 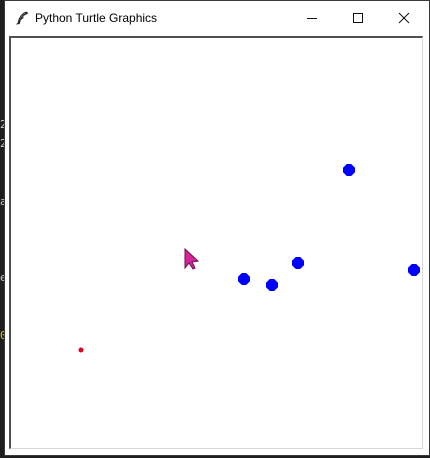 I want to click on close-button, so click(x=404, y=18).